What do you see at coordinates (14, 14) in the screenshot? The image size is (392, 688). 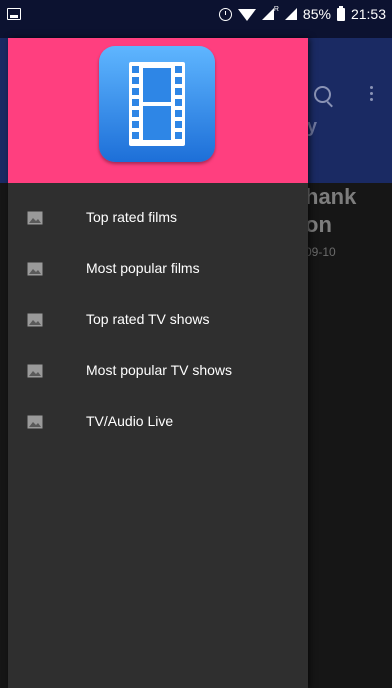 I see `gallery-notification-icon` at bounding box center [14, 14].